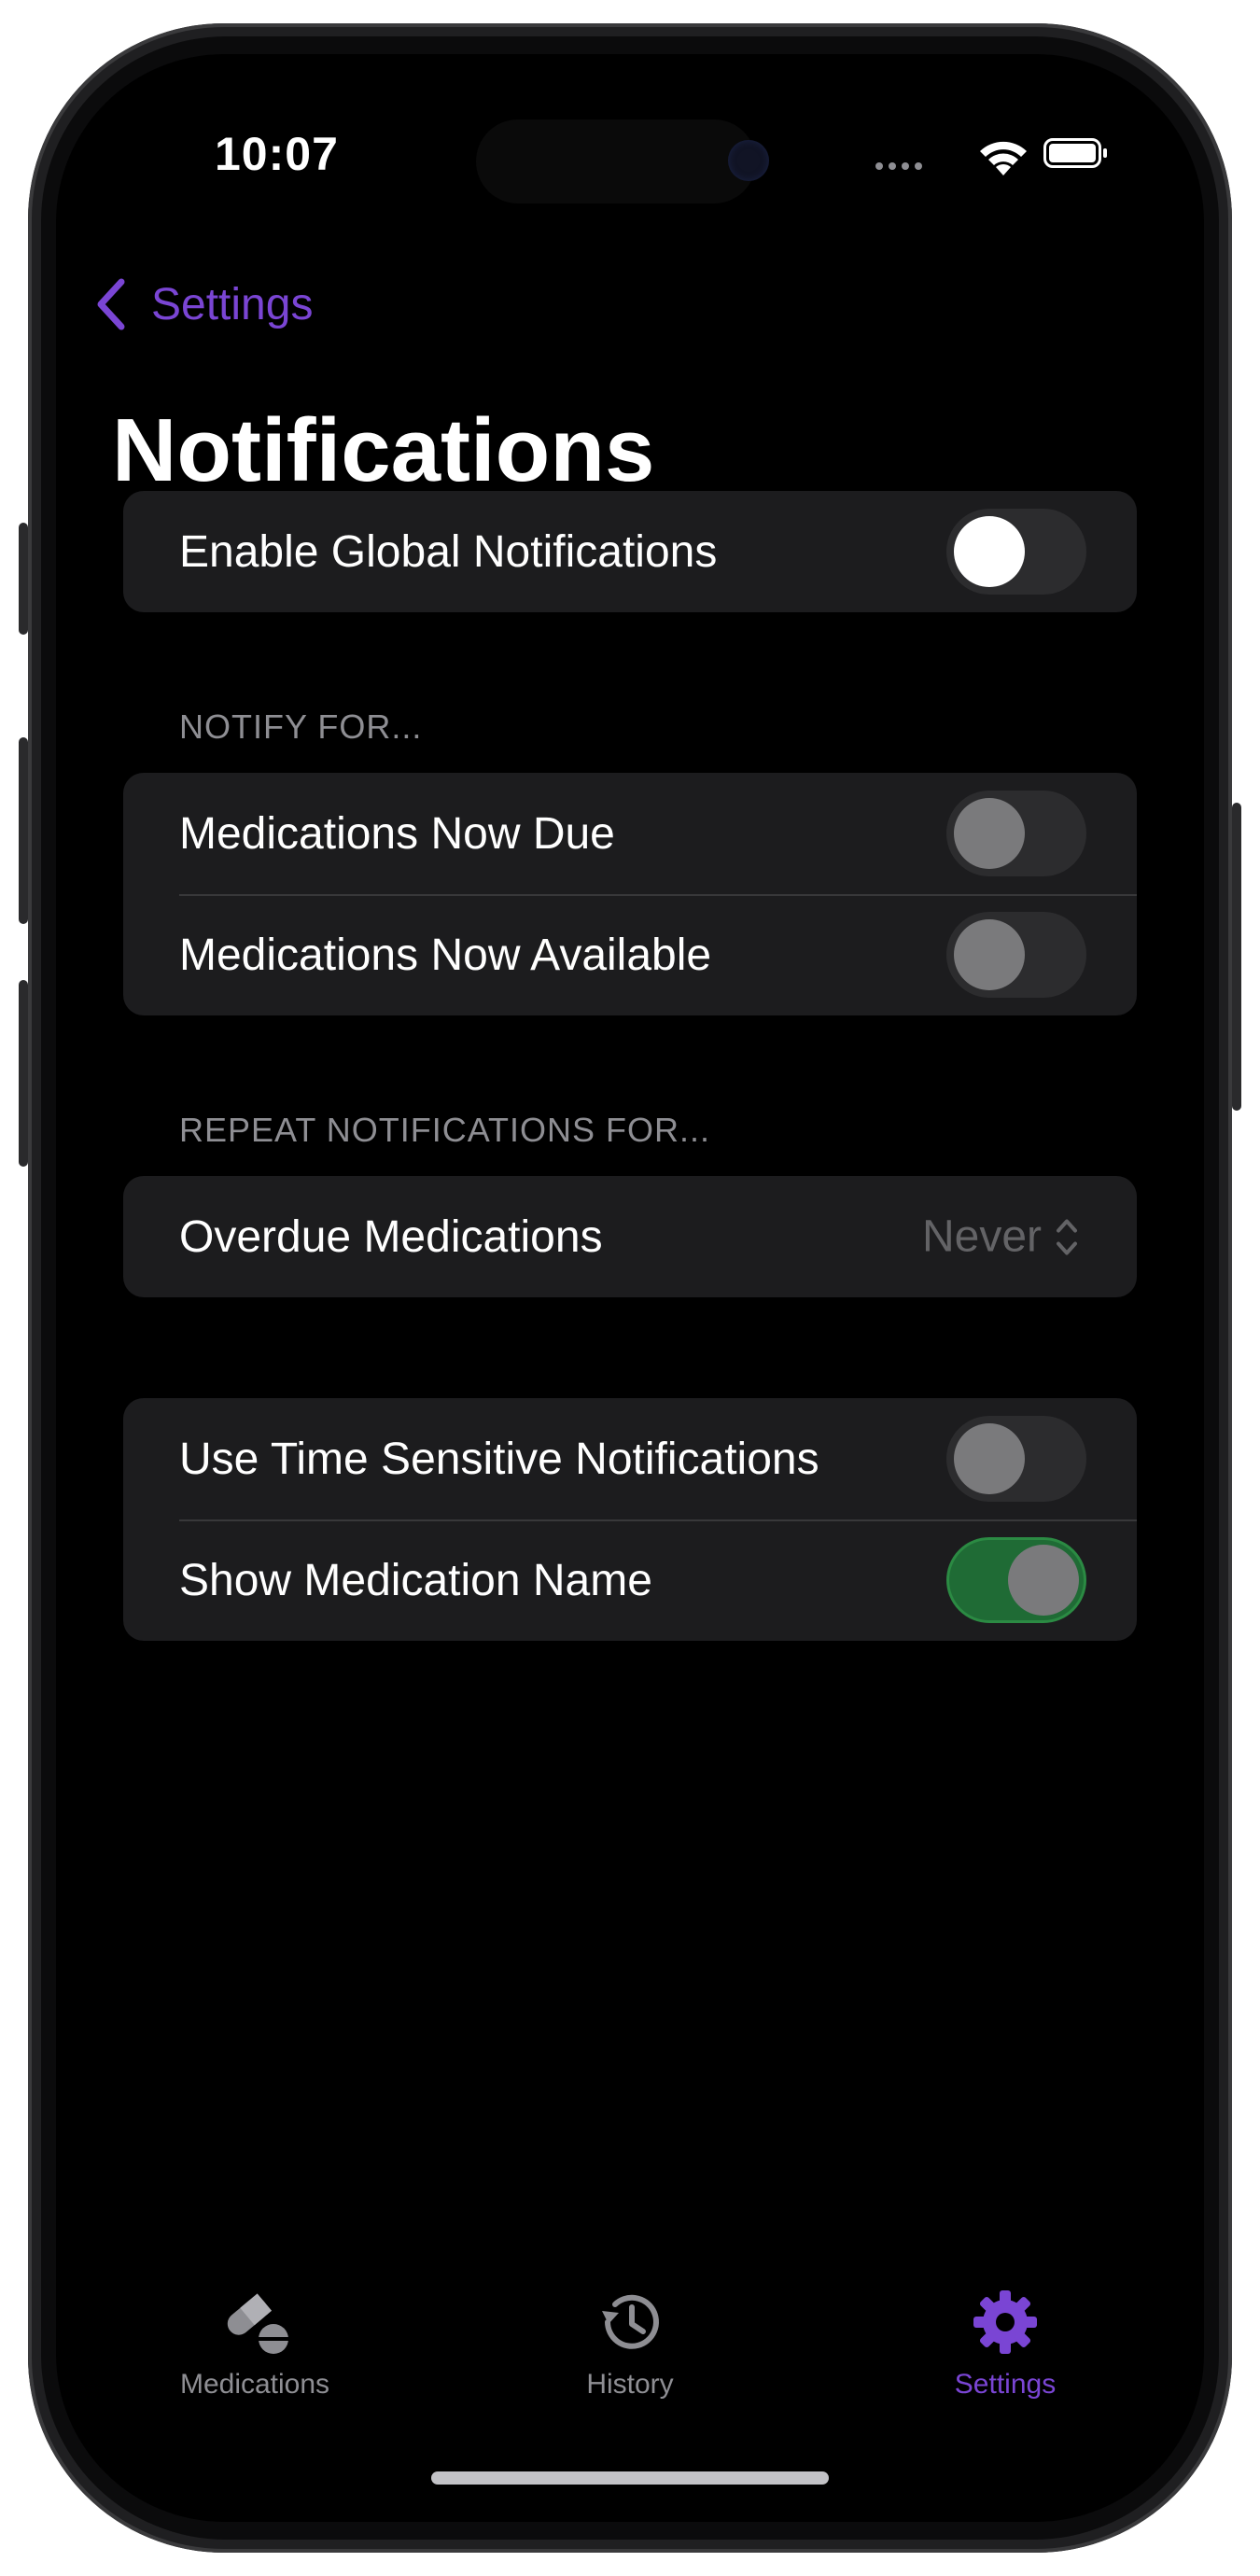 Image resolution: width=1260 pixels, height=2576 pixels. I want to click on global-notifications-label: Enable Global Notifications, so click(448, 551).